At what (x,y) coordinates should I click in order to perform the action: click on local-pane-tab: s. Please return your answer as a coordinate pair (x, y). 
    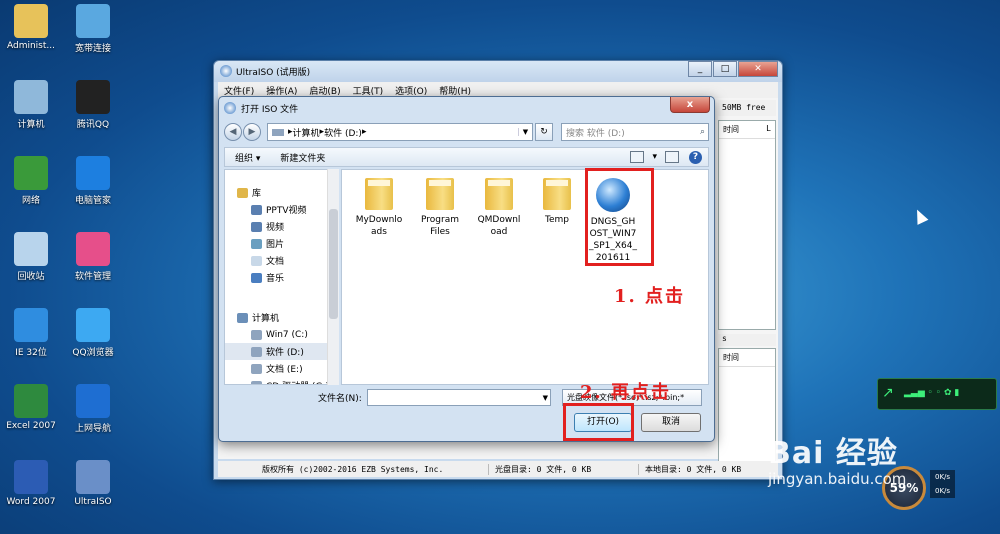
    Looking at the image, I should click on (747, 340).